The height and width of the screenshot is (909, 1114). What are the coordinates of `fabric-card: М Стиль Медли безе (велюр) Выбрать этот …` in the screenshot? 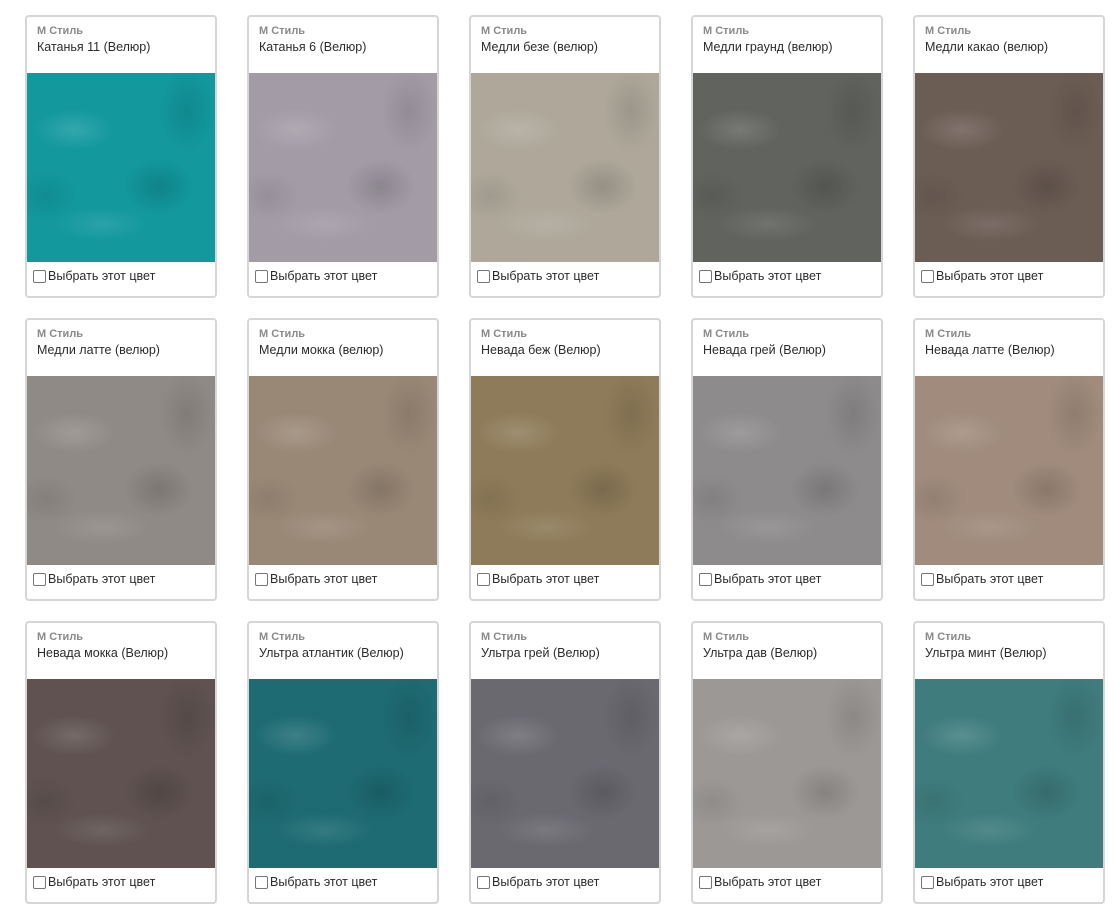 It's located at (565, 156).